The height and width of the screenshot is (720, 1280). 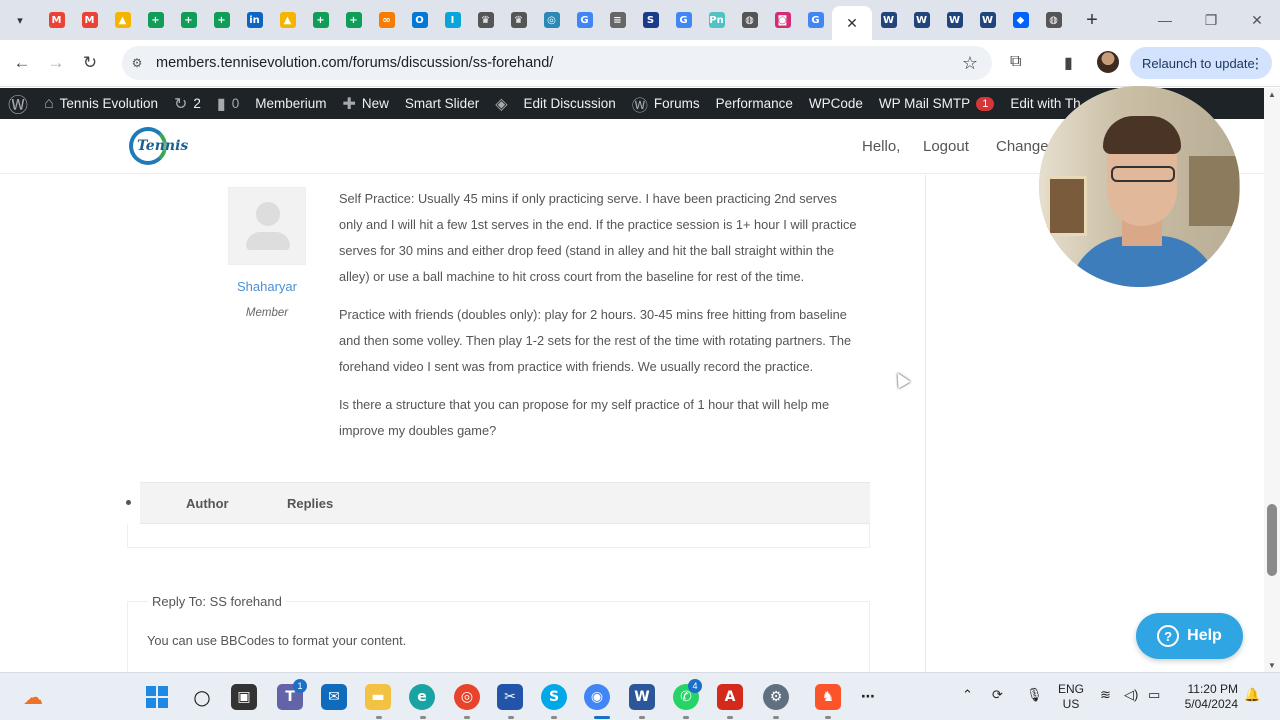 What do you see at coordinates (101, 103) in the screenshot?
I see `admin-site-name: ⌂ Tennis Evolution` at bounding box center [101, 103].